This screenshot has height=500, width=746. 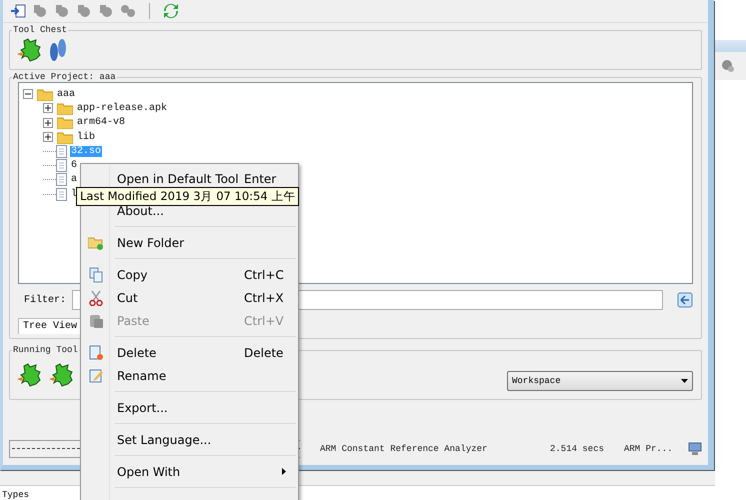 What do you see at coordinates (189, 375) in the screenshot?
I see `menu-item: Rename` at bounding box center [189, 375].